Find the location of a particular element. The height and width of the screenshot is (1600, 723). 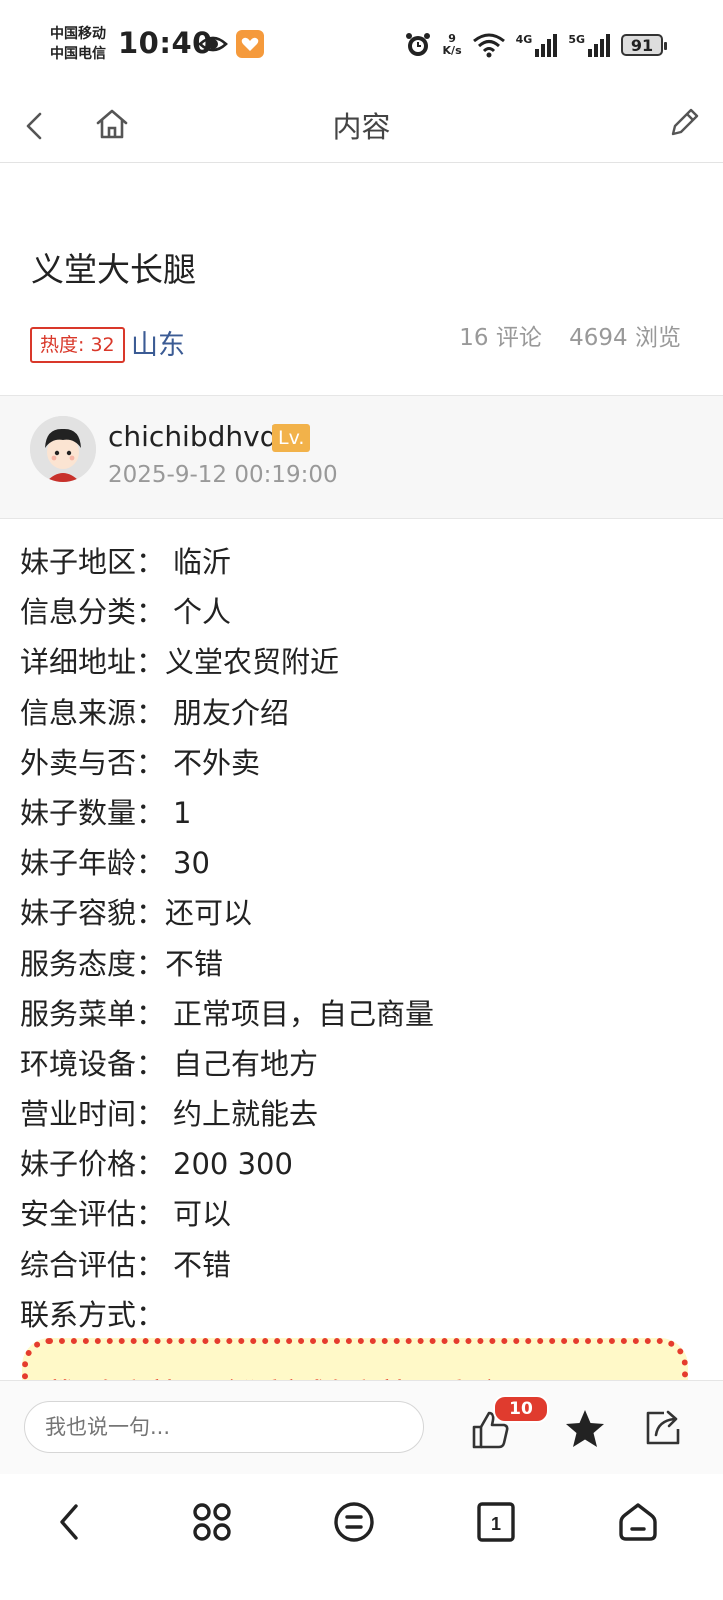

region-link: 山东 is located at coordinates (158, 342).